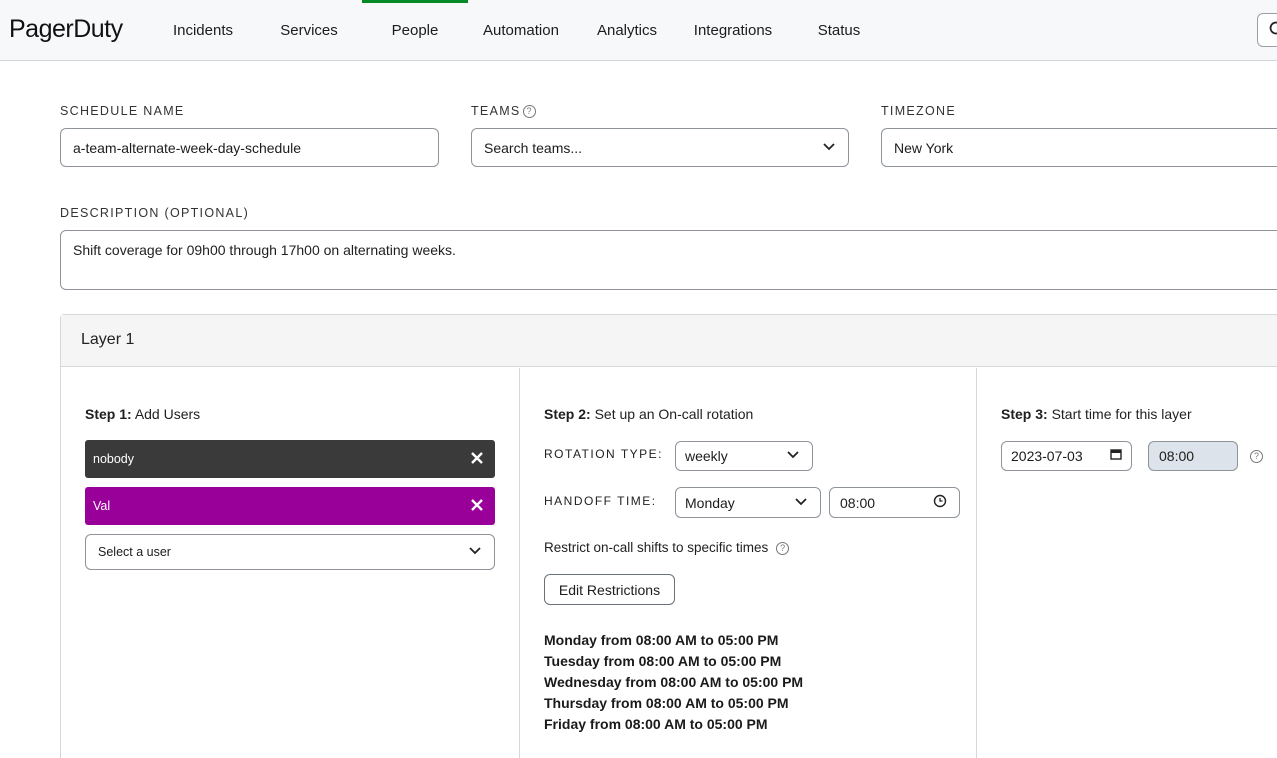 Image resolution: width=1277 pixels, height=758 pixels. What do you see at coordinates (733, 30) in the screenshot?
I see `nav-integrations: Integrations` at bounding box center [733, 30].